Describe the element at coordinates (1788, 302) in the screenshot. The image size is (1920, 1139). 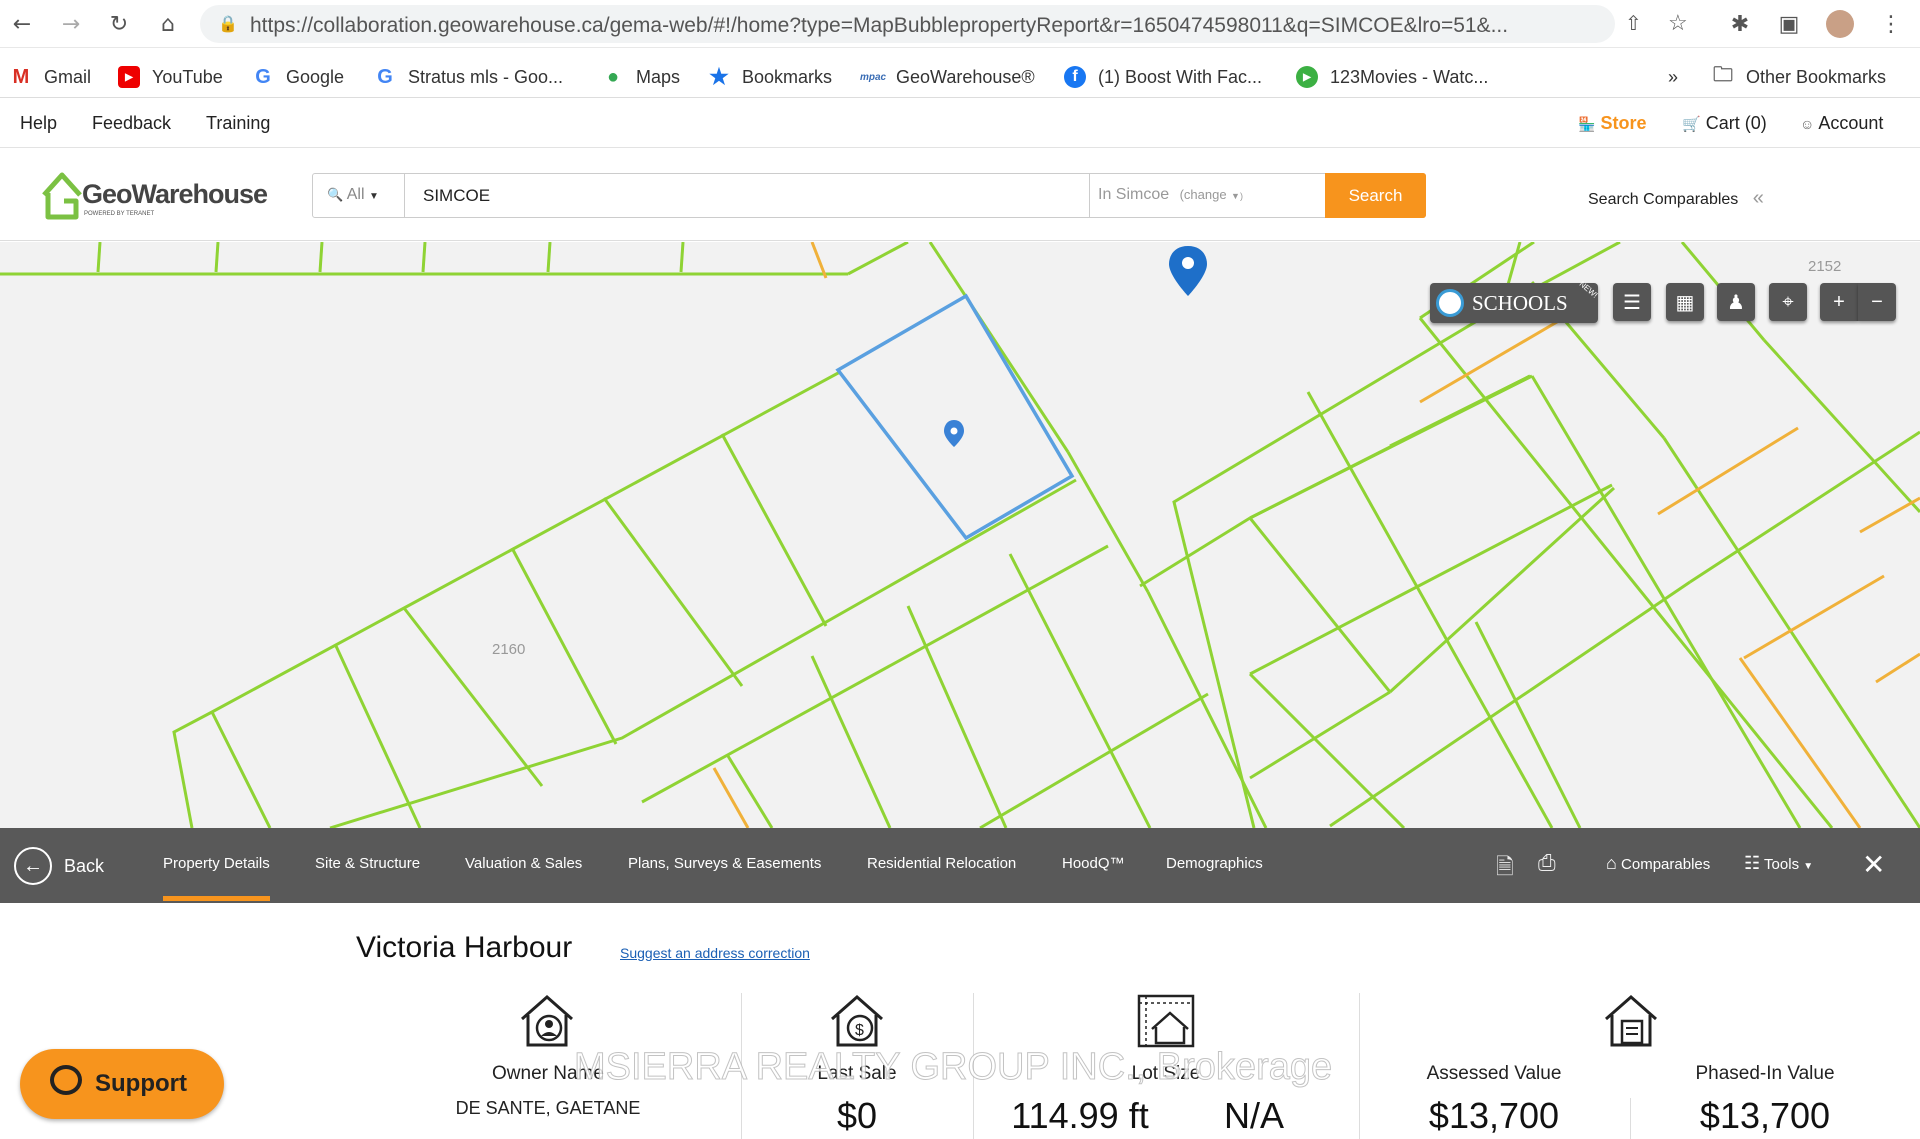
I see `locate-icon: ⌖` at that location.